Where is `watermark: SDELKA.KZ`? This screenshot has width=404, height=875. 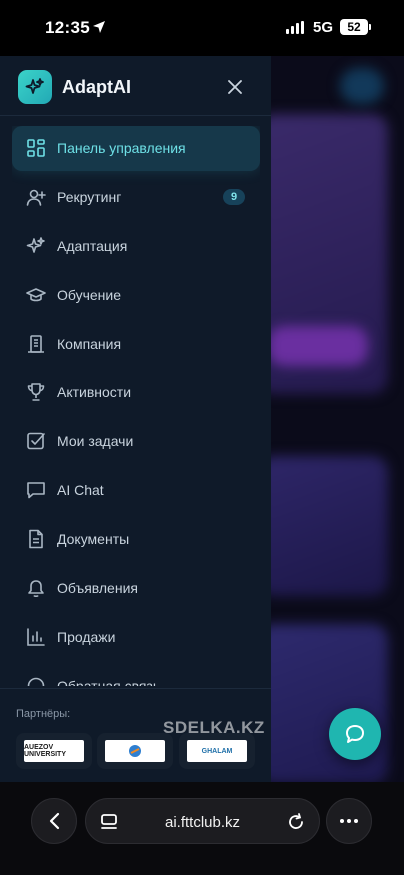
watermark: SDELKA.KZ is located at coordinates (214, 727).